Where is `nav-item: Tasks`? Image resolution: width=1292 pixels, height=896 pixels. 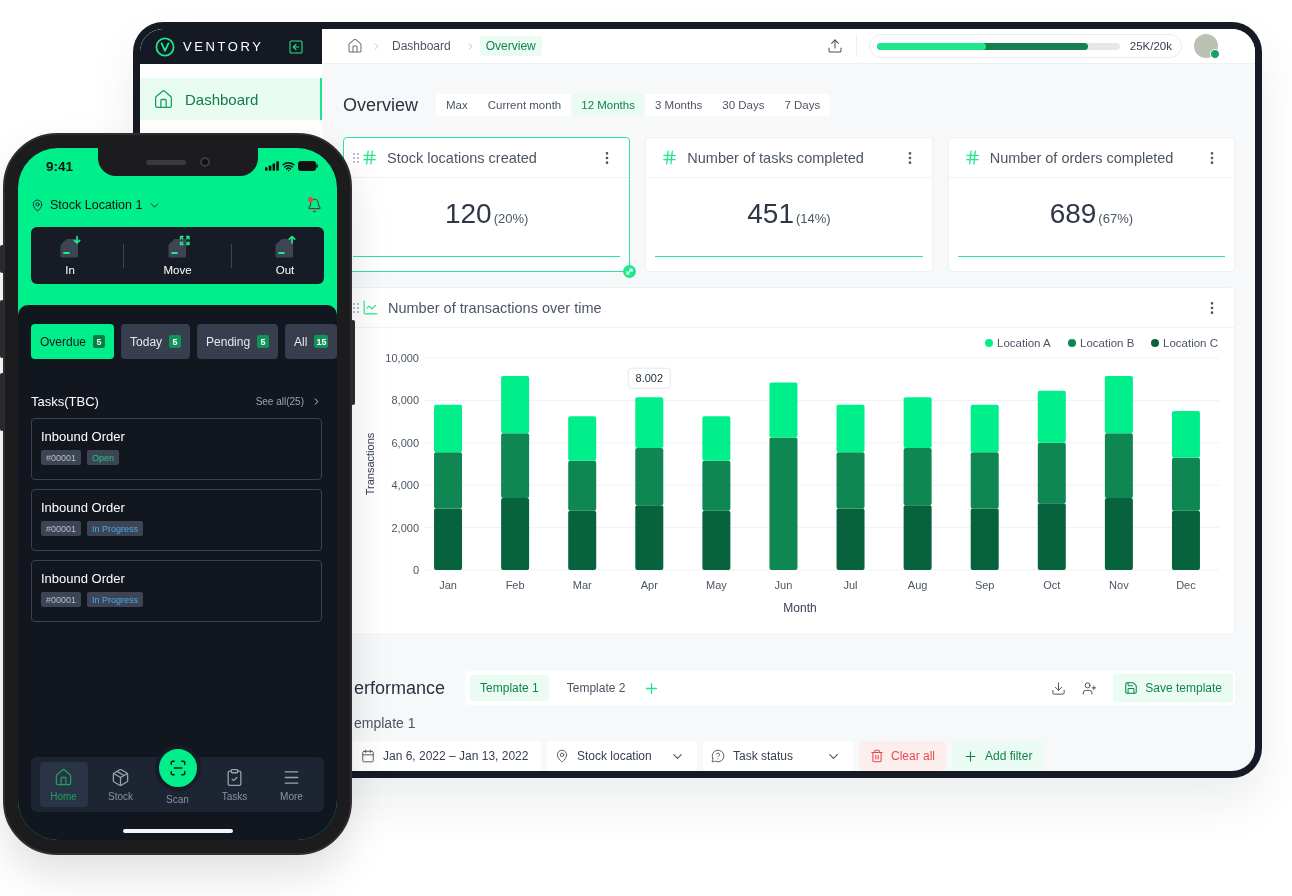 nav-item: Tasks is located at coordinates (234, 784).